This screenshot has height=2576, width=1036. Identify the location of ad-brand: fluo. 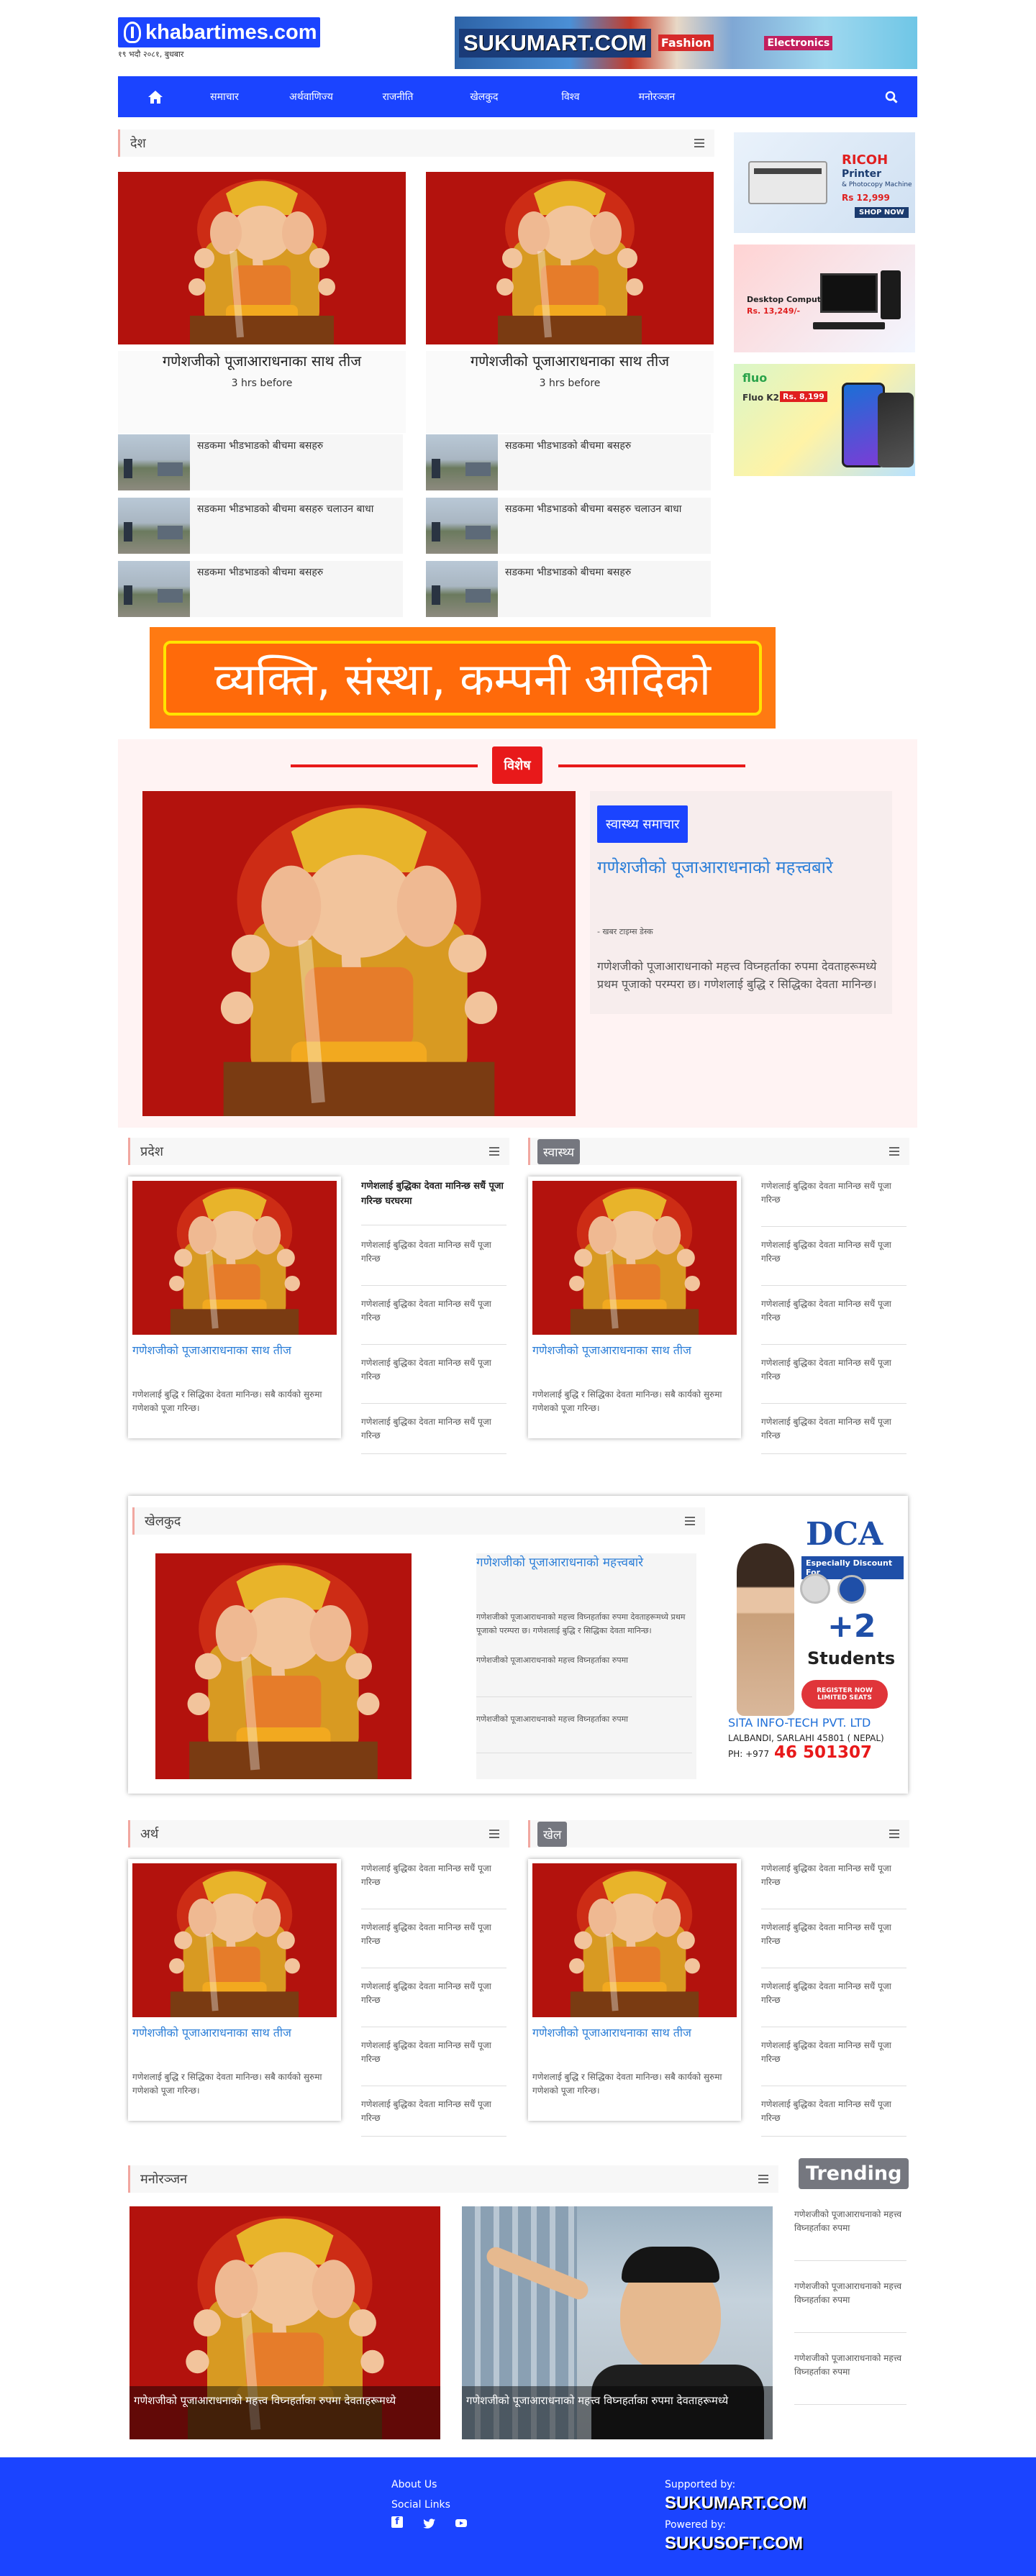
(755, 378).